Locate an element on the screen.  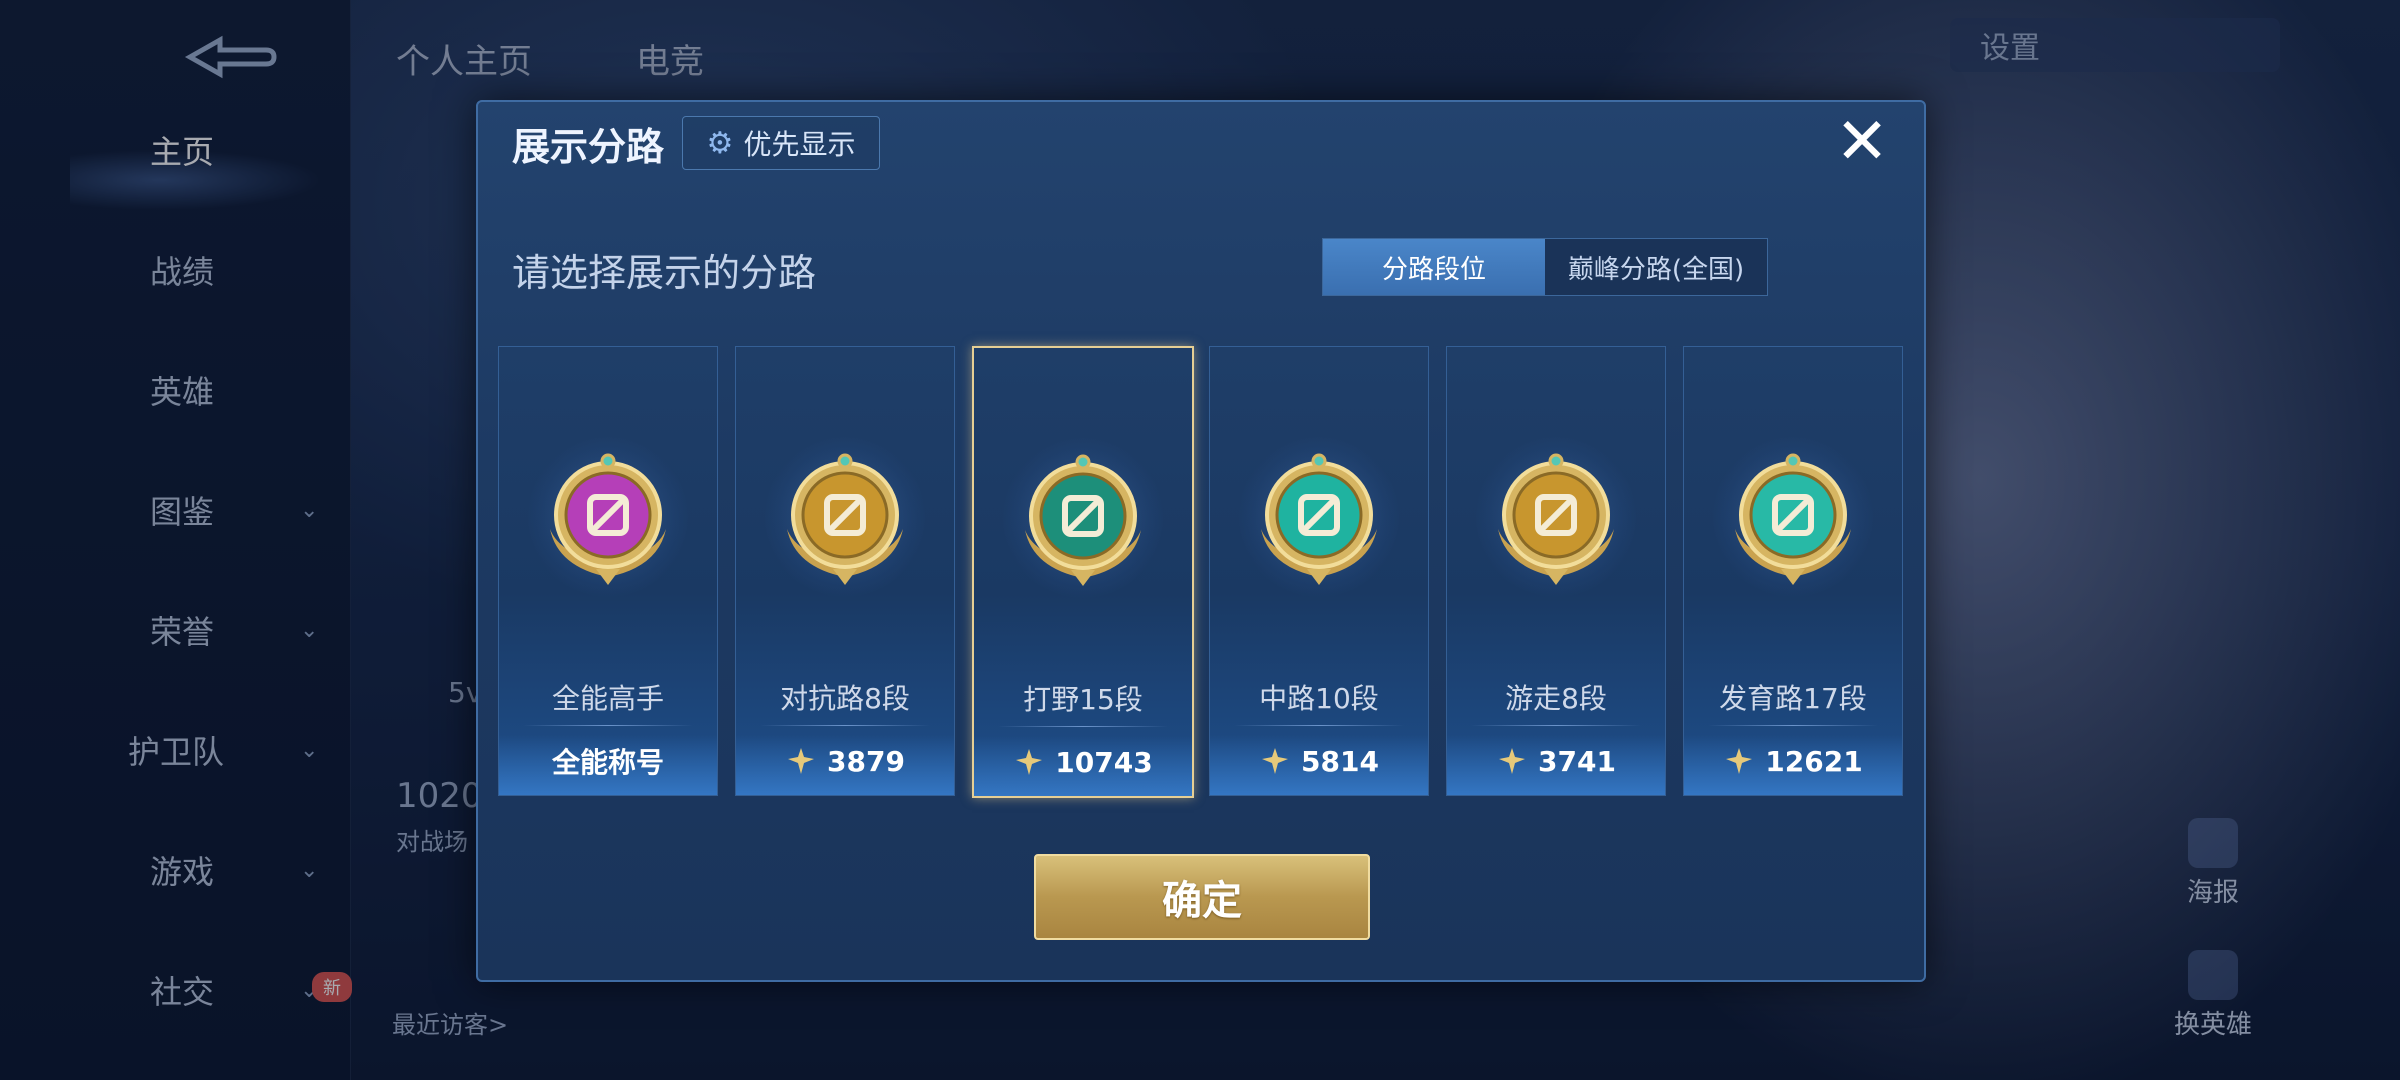
lane-score: 全能称号 is located at coordinates (608, 761).